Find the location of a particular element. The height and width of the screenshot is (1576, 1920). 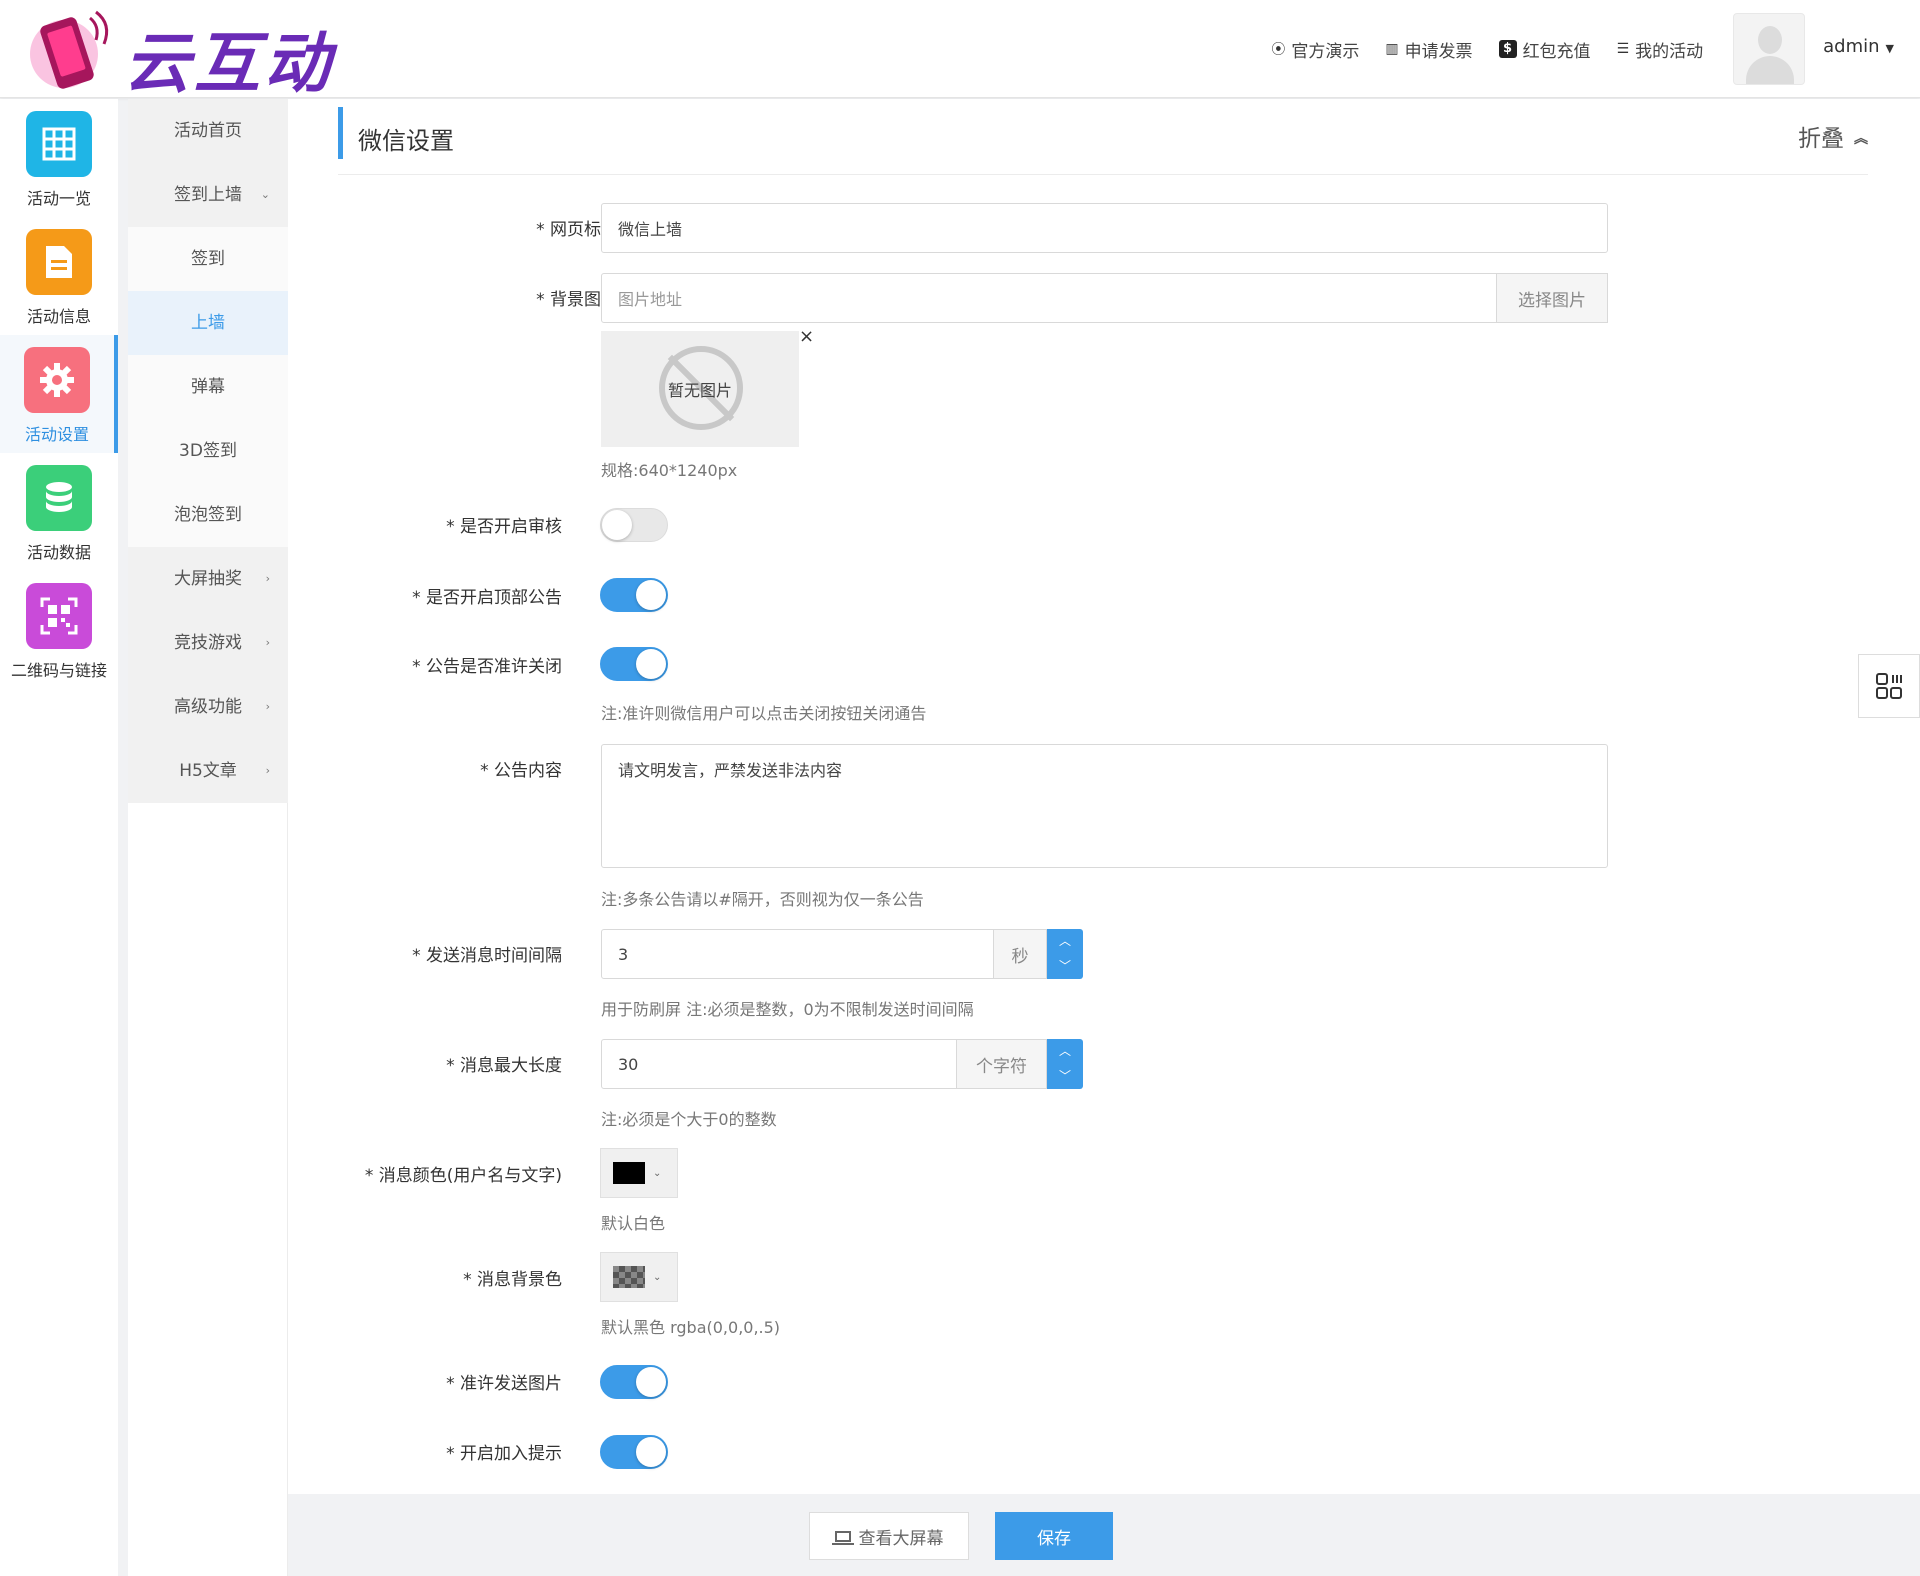

maxlen-unit: 个字符 is located at coordinates (1001, 1064).